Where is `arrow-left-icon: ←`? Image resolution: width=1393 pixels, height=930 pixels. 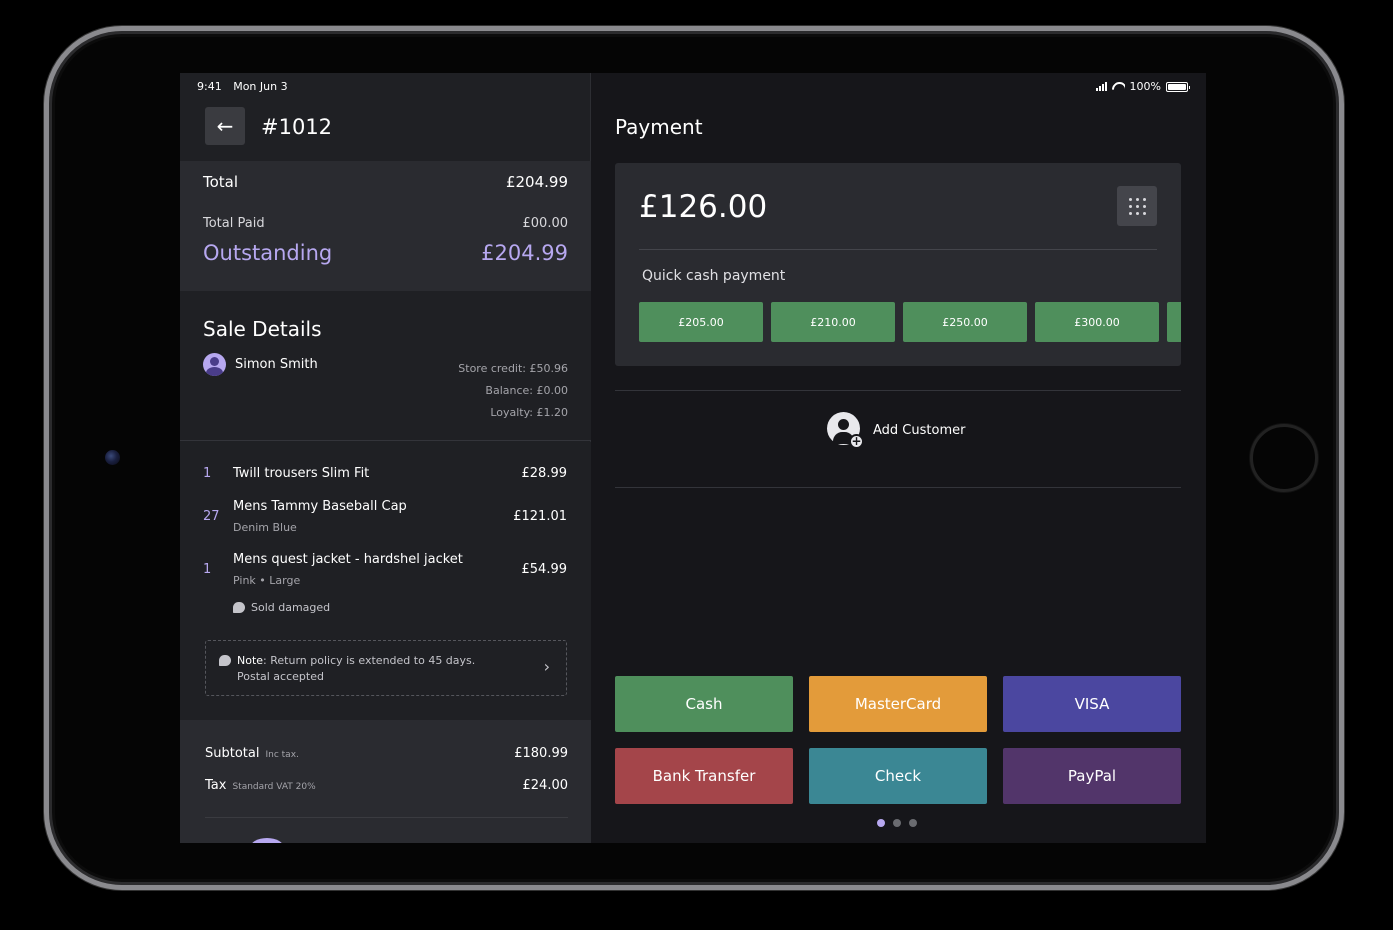 arrow-left-icon: ← is located at coordinates (225, 126).